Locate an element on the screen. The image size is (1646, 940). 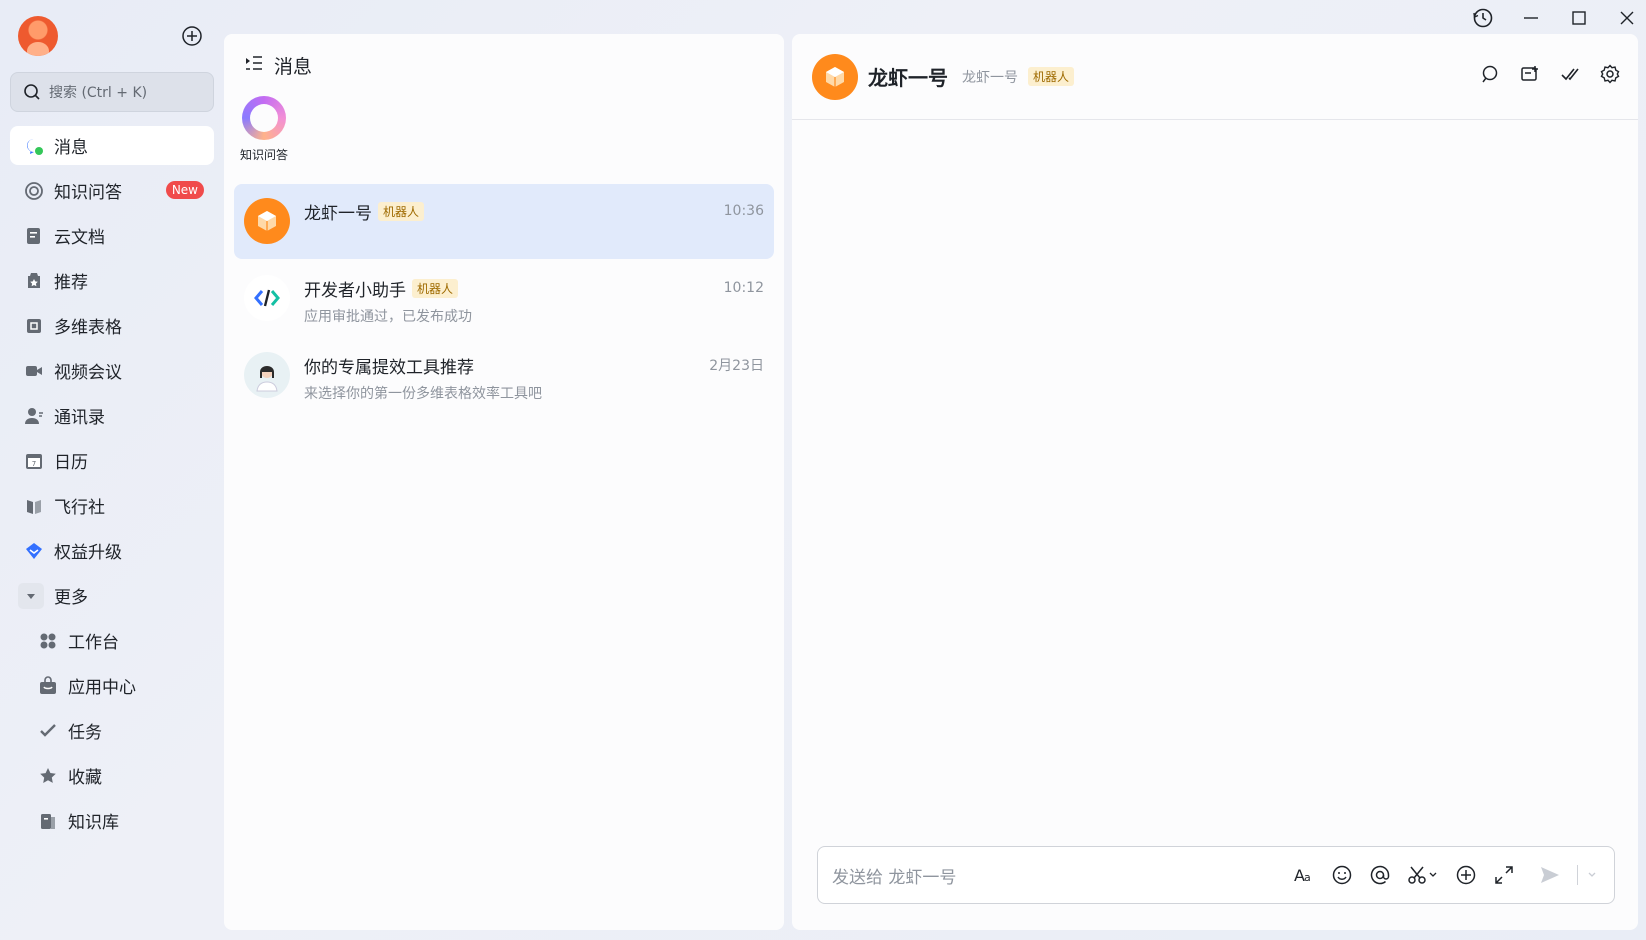
add-circle-icon is located at coordinates (192, 36).